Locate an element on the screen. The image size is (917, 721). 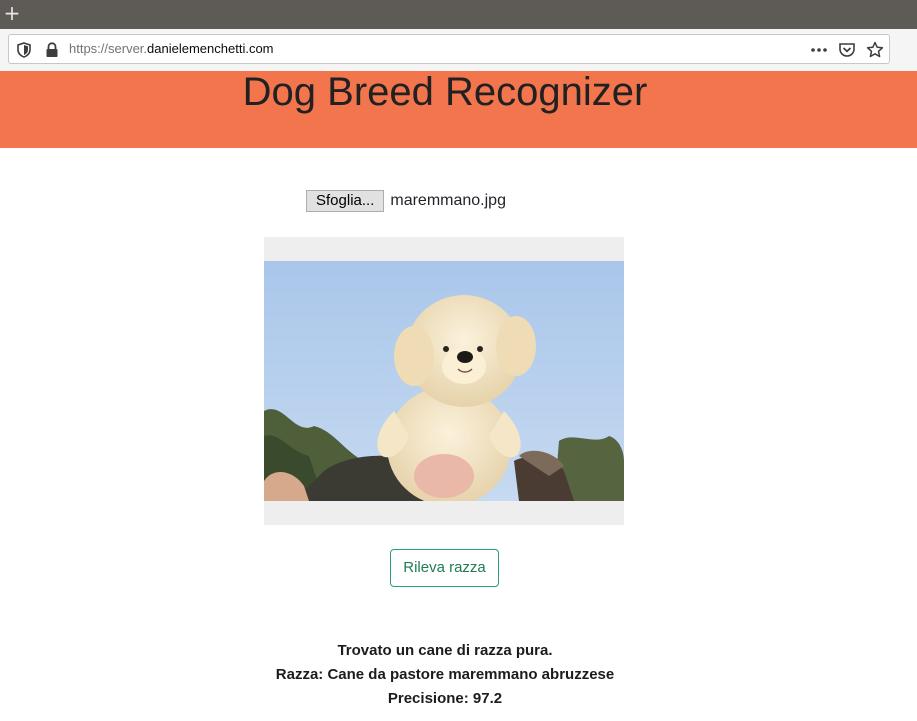
pocket-icon is located at coordinates (847, 50).